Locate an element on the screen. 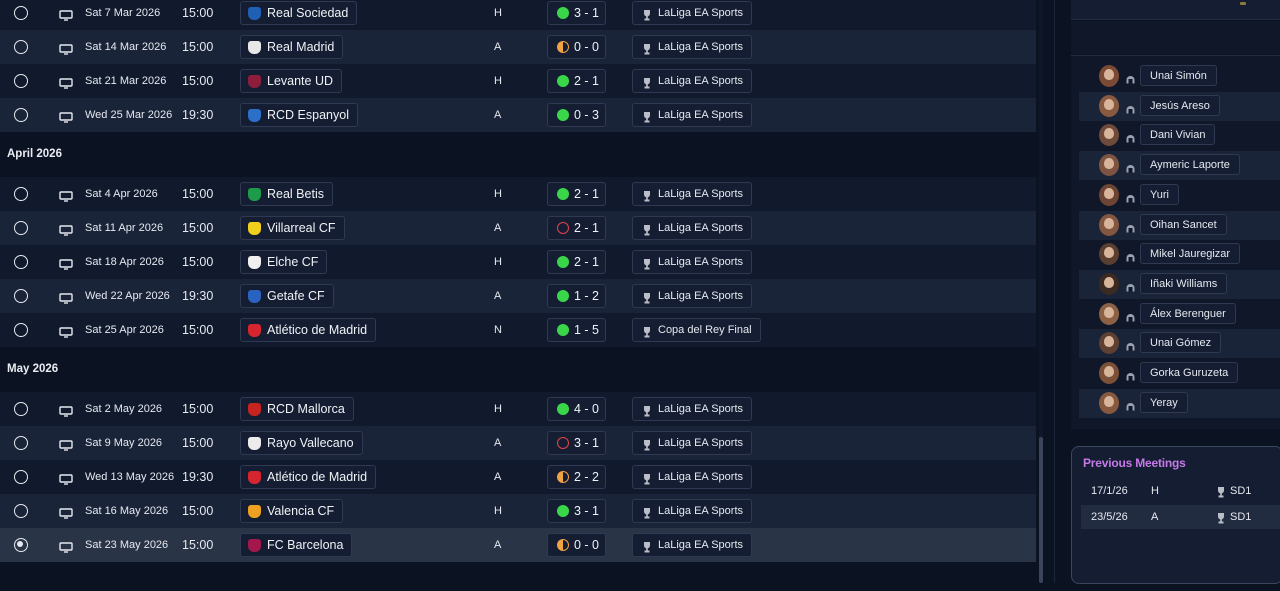 Image resolution: width=1280 pixels, height=591 pixels. meeting-row: 23/5/26 A SD1 is located at coordinates (1180, 517).